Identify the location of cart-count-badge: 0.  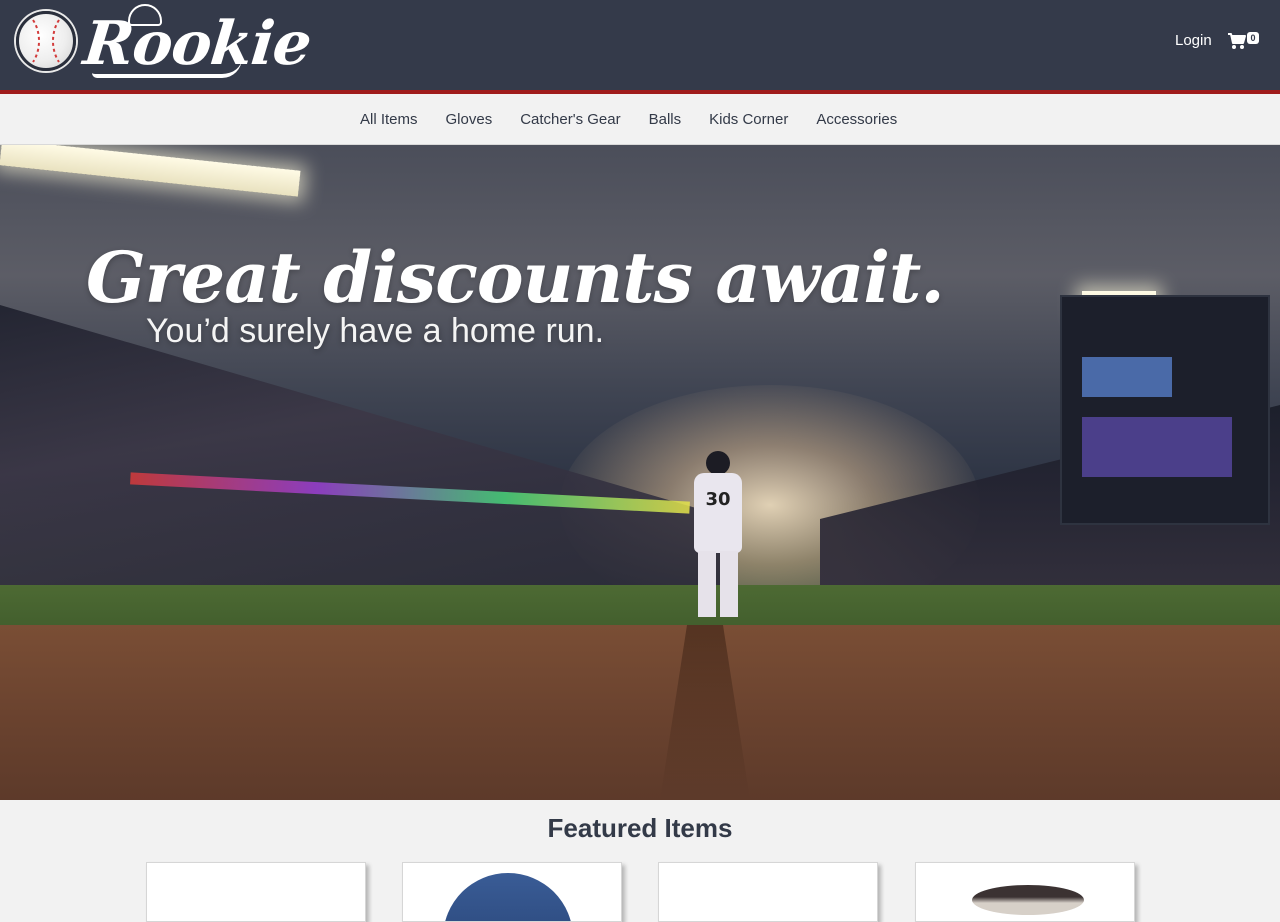
(1253, 38).